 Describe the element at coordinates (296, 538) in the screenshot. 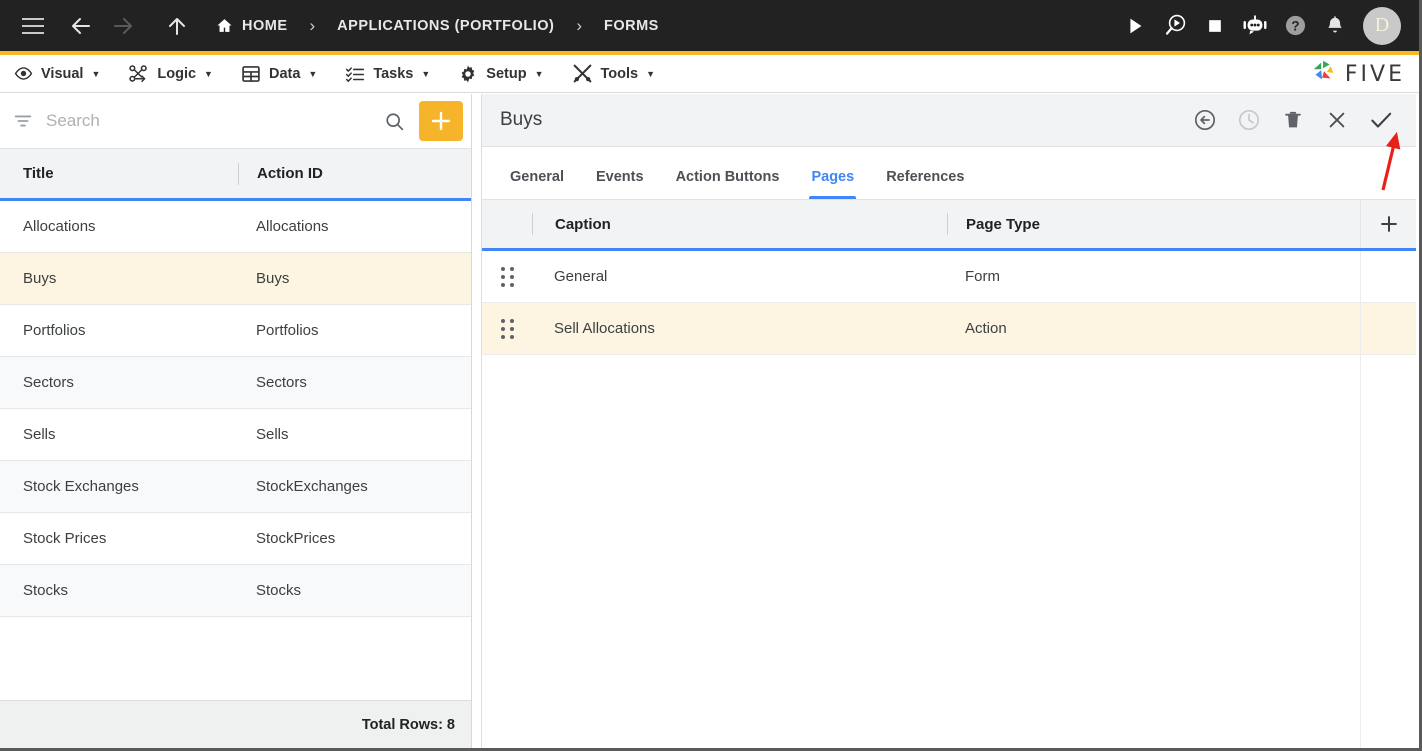

I see `cell-action-id: StockPrices` at that location.